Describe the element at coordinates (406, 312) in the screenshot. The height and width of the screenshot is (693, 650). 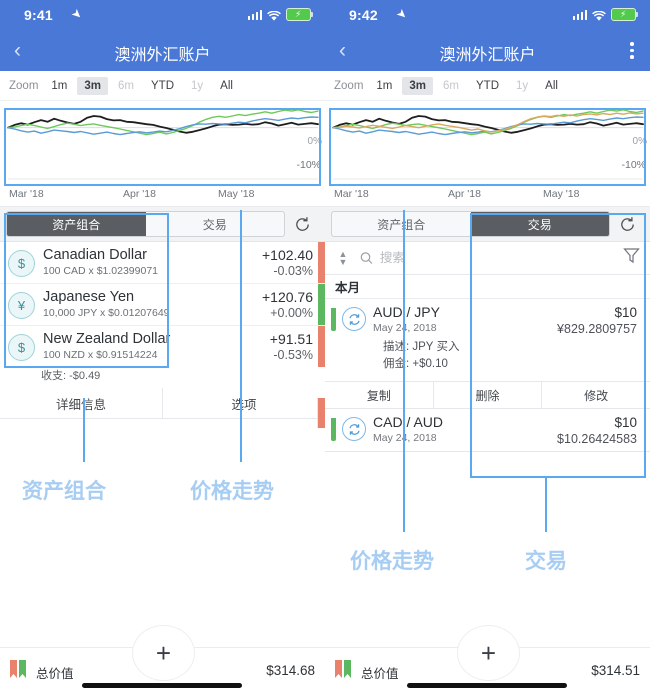
I see `transaction-pair: AUD / JPY` at that location.